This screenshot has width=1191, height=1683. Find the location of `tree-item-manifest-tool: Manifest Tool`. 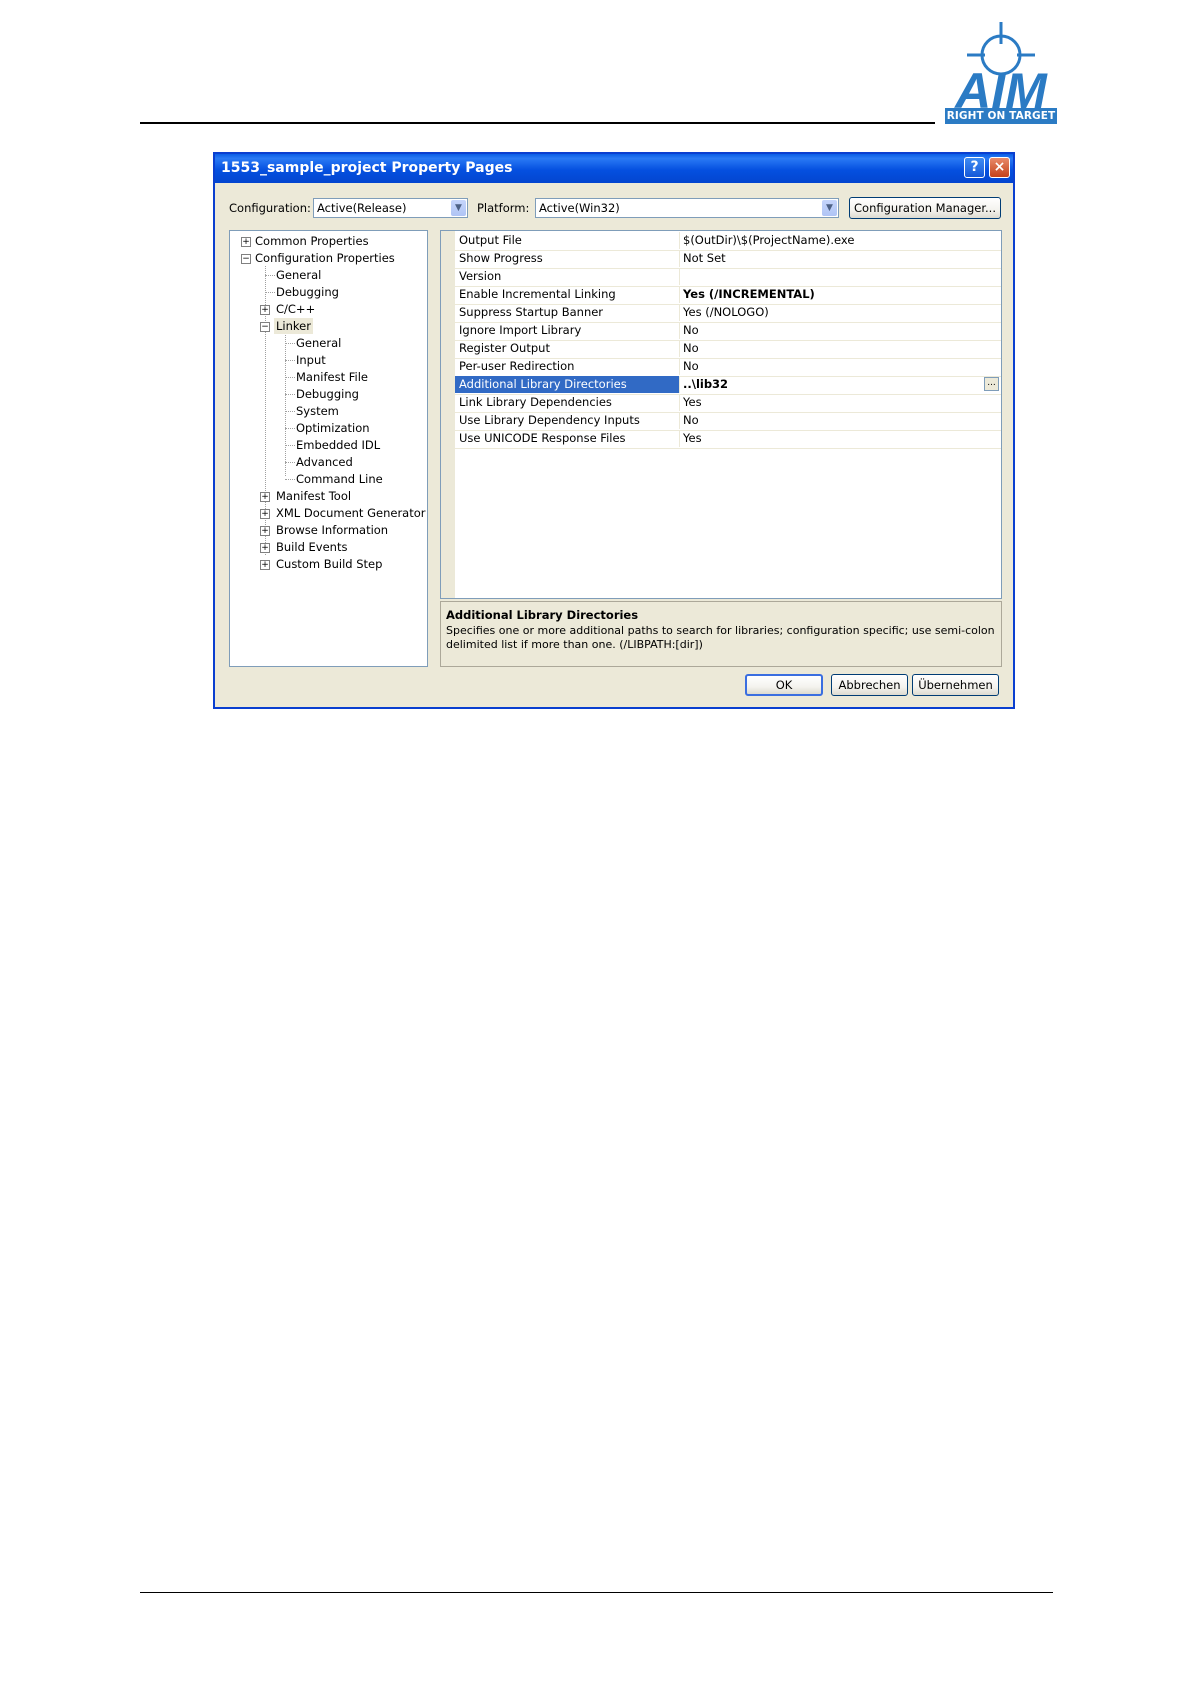

tree-item-manifest-tool: Manifest Tool is located at coordinates (313, 496).